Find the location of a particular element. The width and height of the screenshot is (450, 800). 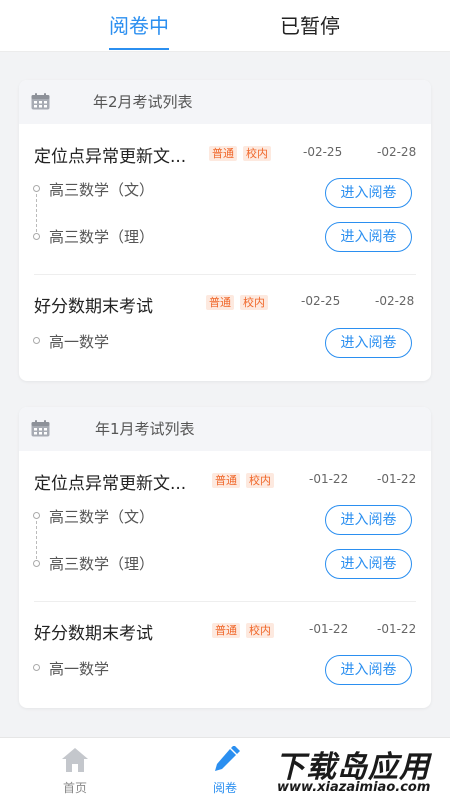

home-icon is located at coordinates (75, 760).